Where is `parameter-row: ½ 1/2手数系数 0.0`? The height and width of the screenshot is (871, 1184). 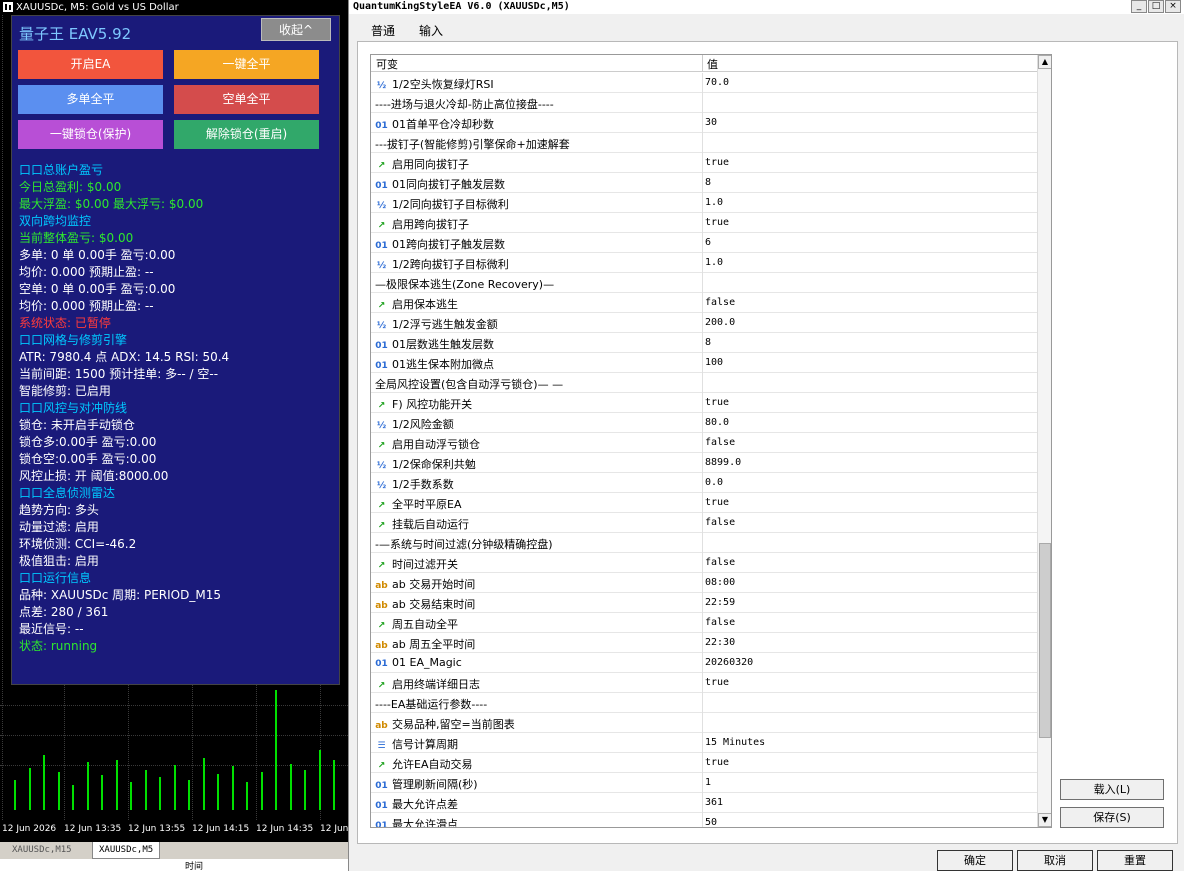 parameter-row: ½ 1/2手数系数 0.0 is located at coordinates (704, 483).